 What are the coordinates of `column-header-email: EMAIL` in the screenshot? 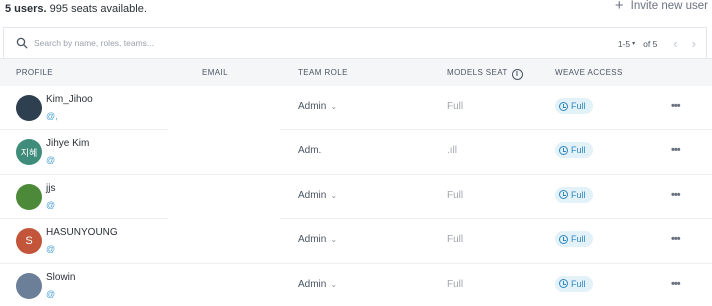 It's located at (215, 72).